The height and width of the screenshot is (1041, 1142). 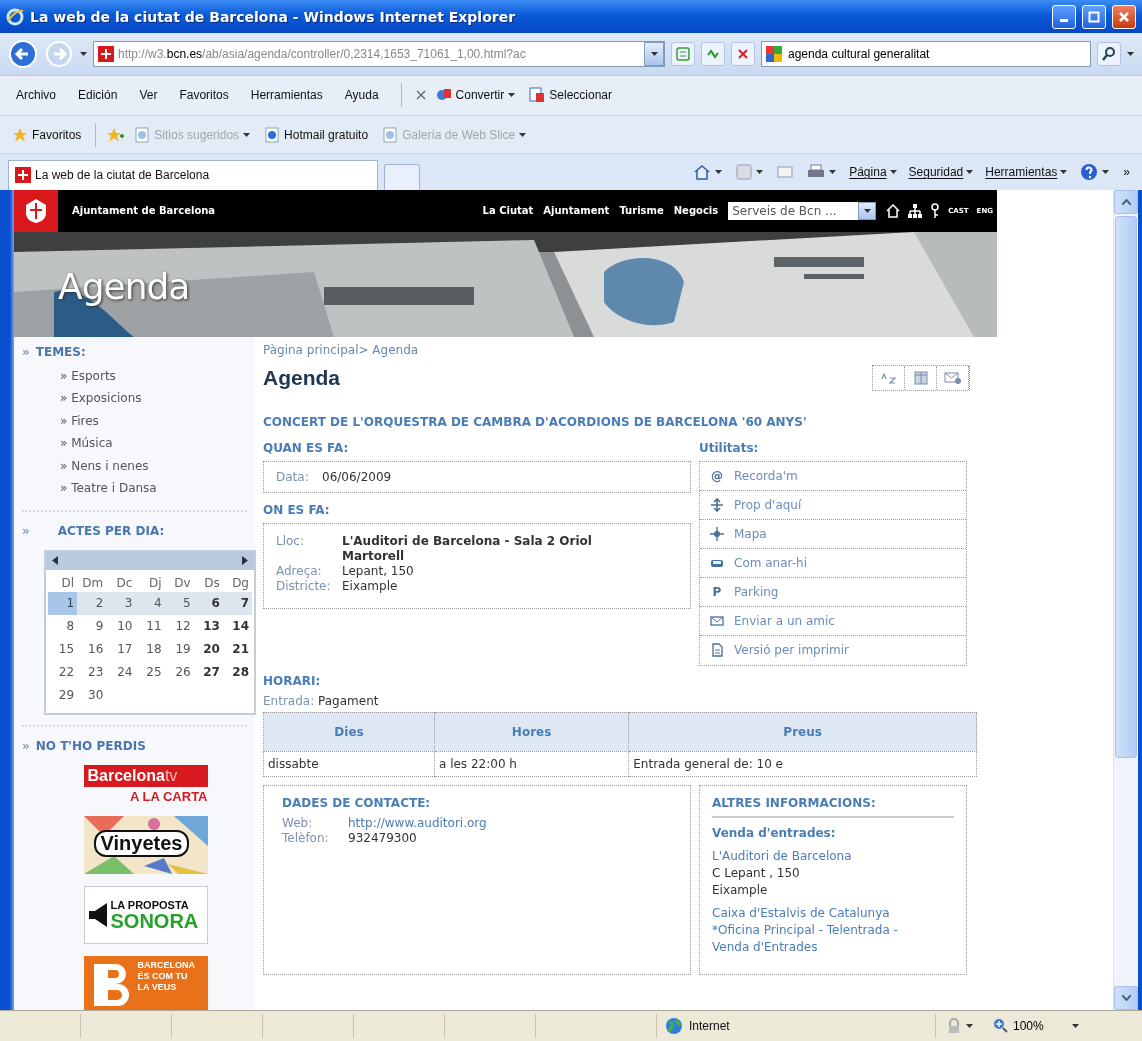 I want to click on info-link: L'Auditori de Barcelona, so click(x=833, y=856).